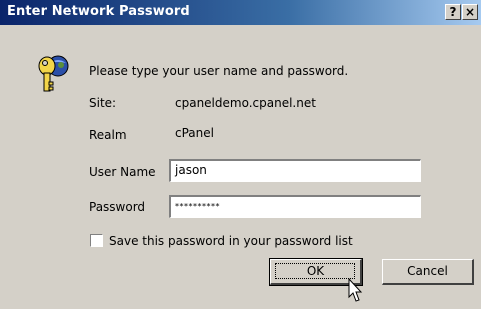 The height and width of the screenshot is (309, 481). Describe the element at coordinates (470, 12) in the screenshot. I see `close-button: ×` at that location.